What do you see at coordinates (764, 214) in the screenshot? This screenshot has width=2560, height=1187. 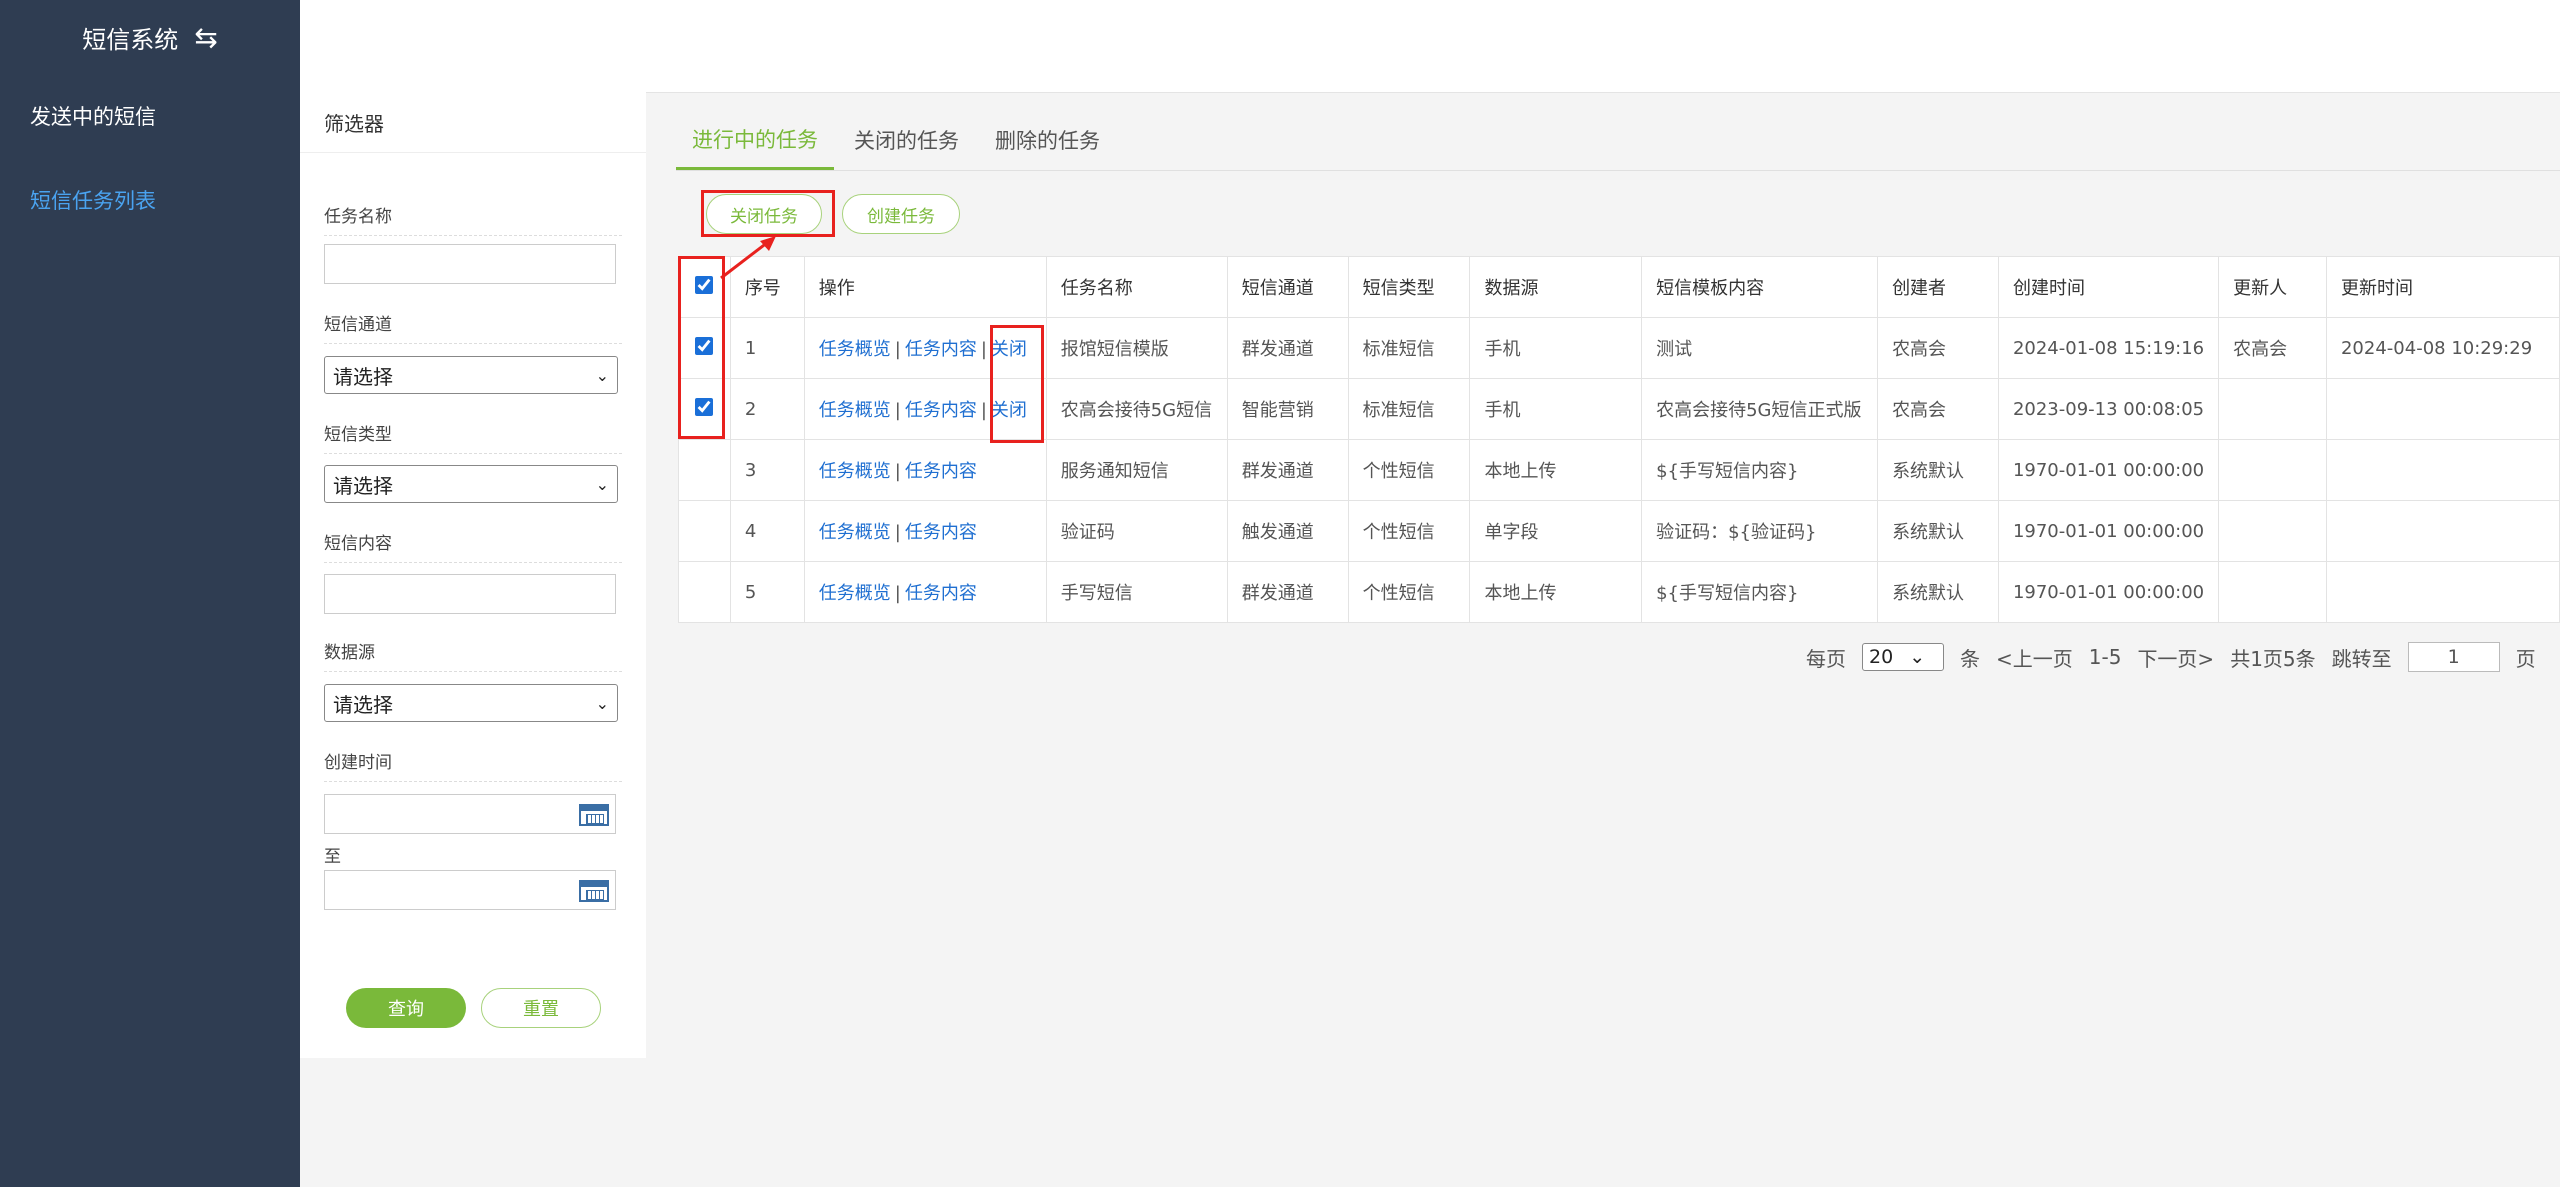 I see `close-task-button: 关闭任务` at bounding box center [764, 214].